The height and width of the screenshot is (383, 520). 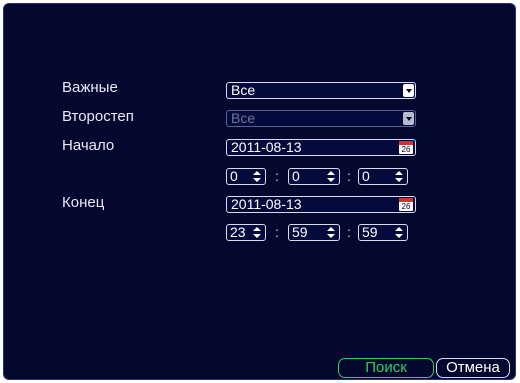 I want to click on secondary-select: Все, so click(x=321, y=118).